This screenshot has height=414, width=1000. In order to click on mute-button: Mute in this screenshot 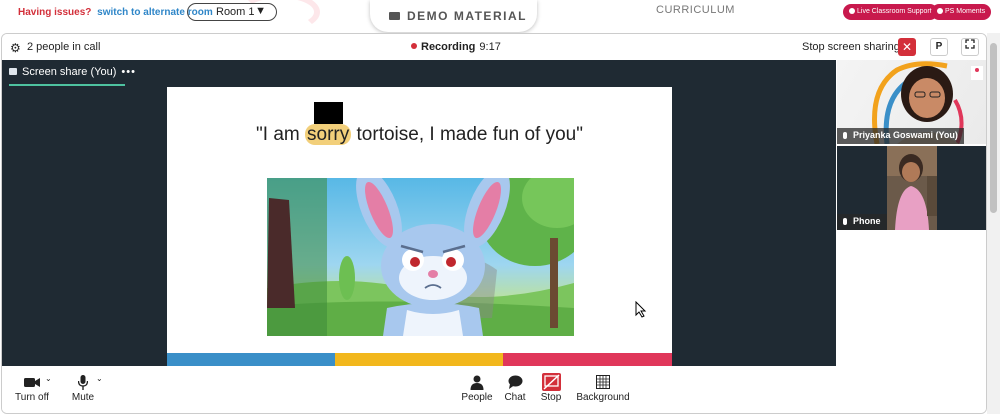, I will do `click(83, 387)`.